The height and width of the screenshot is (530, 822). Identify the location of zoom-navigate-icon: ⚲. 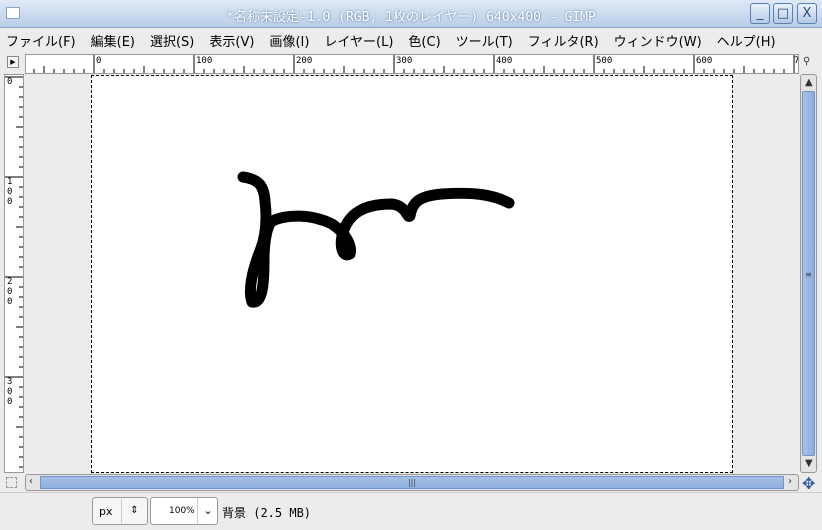
(806, 61).